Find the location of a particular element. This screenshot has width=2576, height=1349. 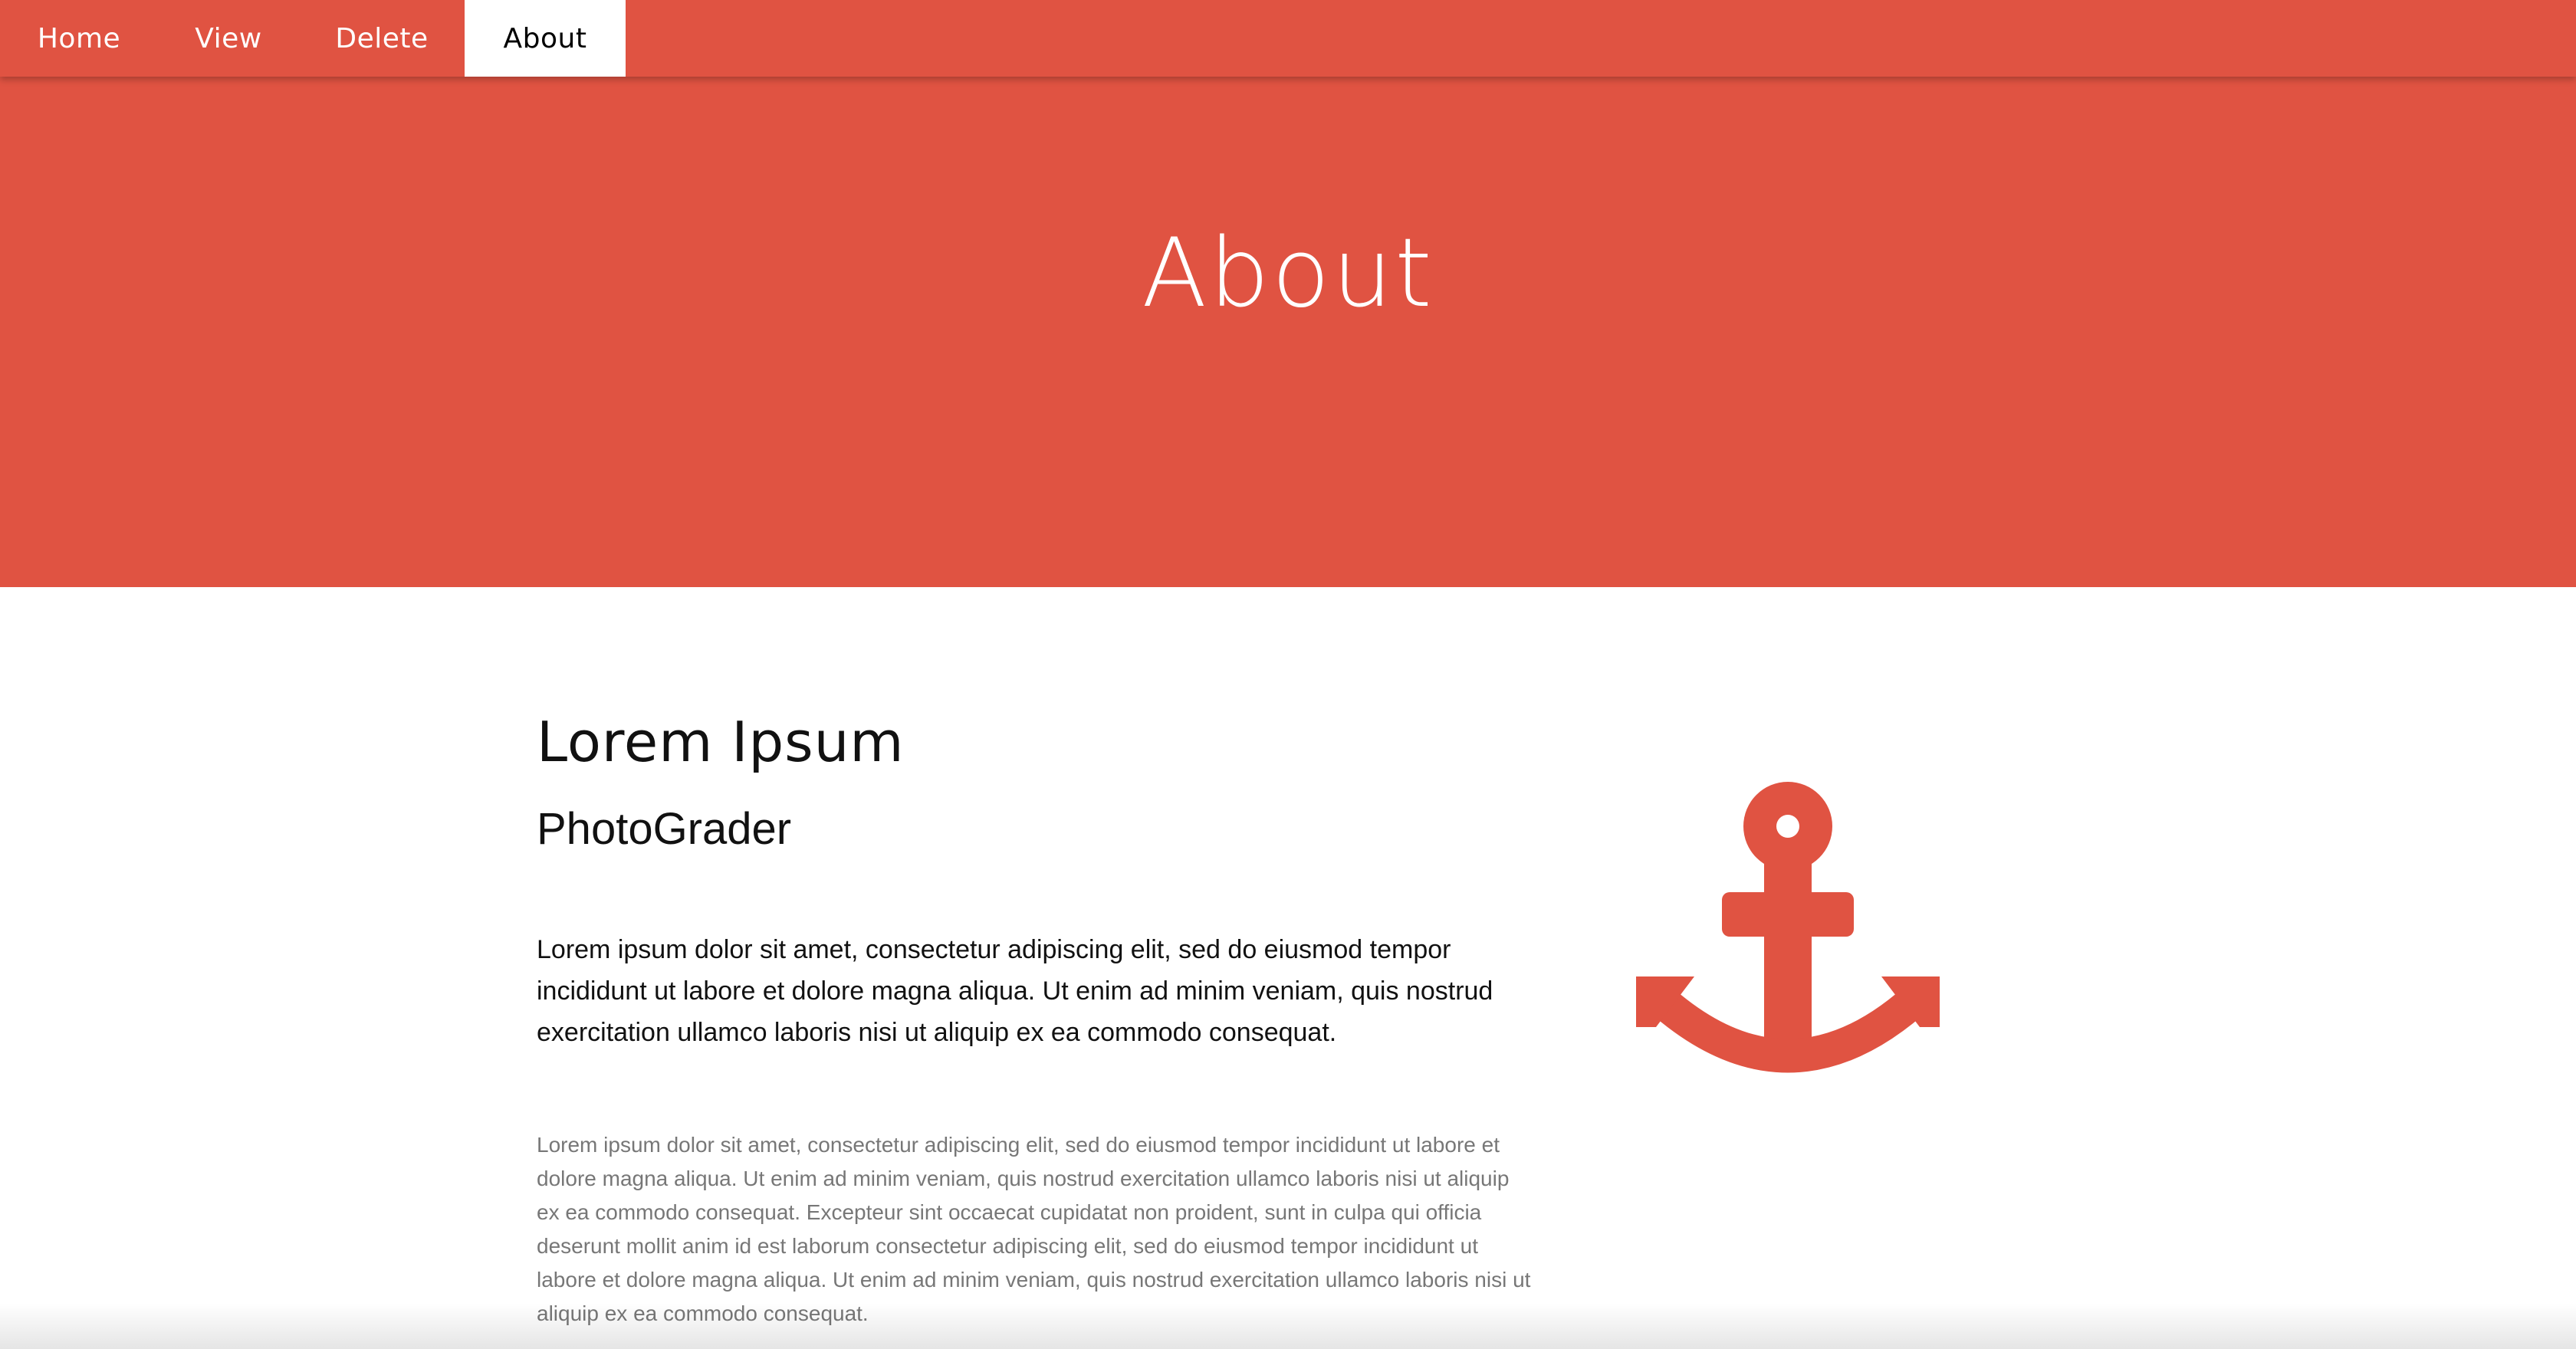

anchor-icon is located at coordinates (1786, 935).